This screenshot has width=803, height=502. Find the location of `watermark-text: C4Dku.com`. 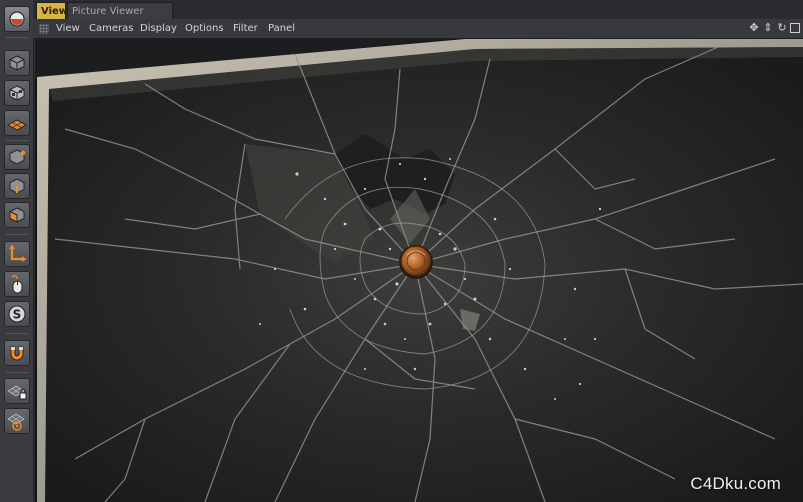

watermark-text: C4Dku.com is located at coordinates (735, 483).